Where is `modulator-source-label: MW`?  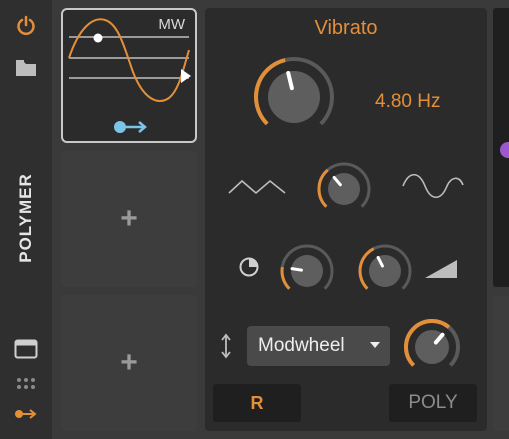
modulator-source-label: MW is located at coordinates (171, 24).